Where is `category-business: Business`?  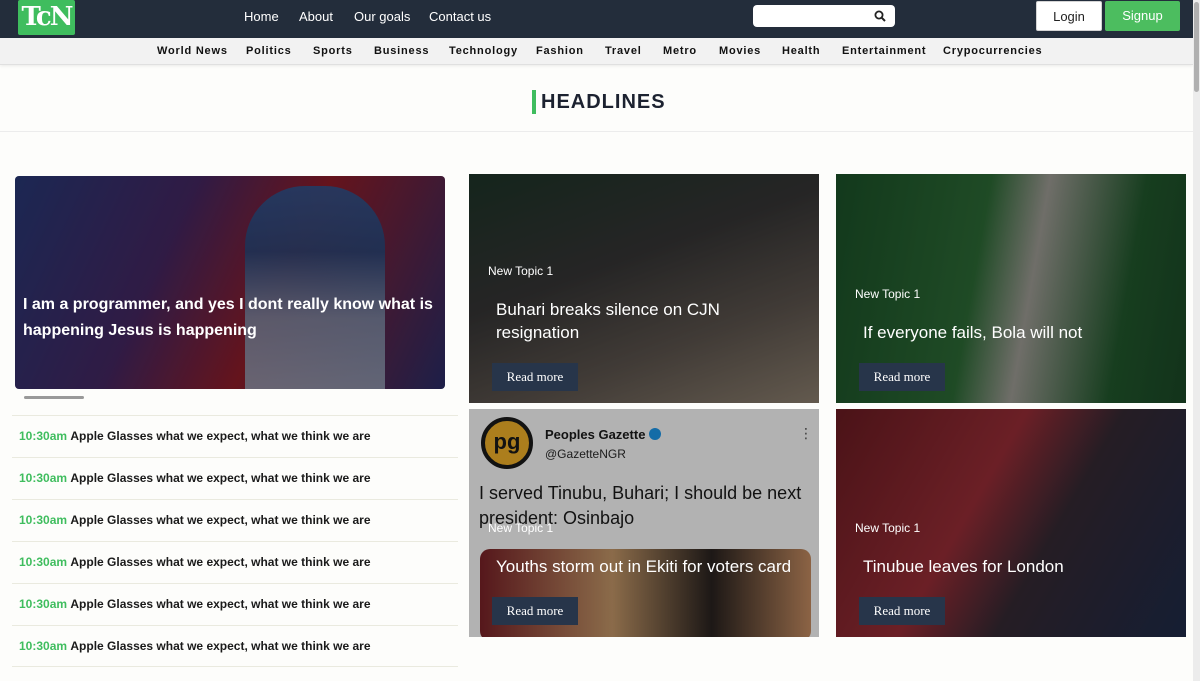 category-business: Business is located at coordinates (401, 51).